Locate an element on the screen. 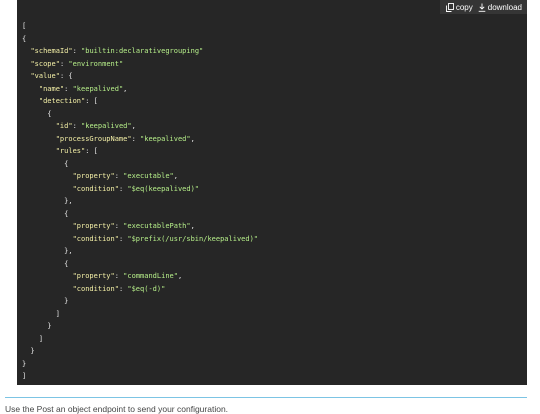 The height and width of the screenshot is (414, 540). code-line: "condition": "$eq(keepalived)" is located at coordinates (140, 189).